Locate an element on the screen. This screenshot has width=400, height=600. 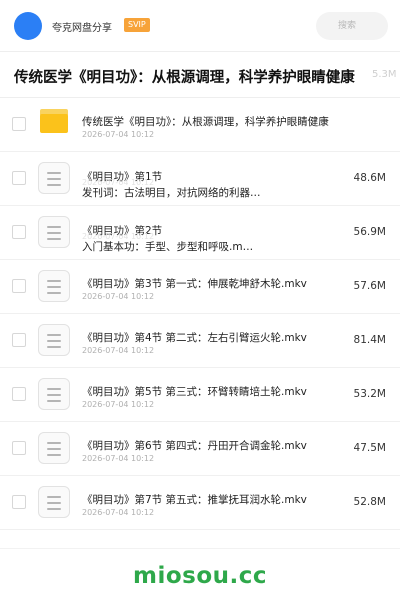
page-header: 传统医学《明目功》：从根源调理，科学养护眼睛健康 5.3M is located at coordinates (200, 75).